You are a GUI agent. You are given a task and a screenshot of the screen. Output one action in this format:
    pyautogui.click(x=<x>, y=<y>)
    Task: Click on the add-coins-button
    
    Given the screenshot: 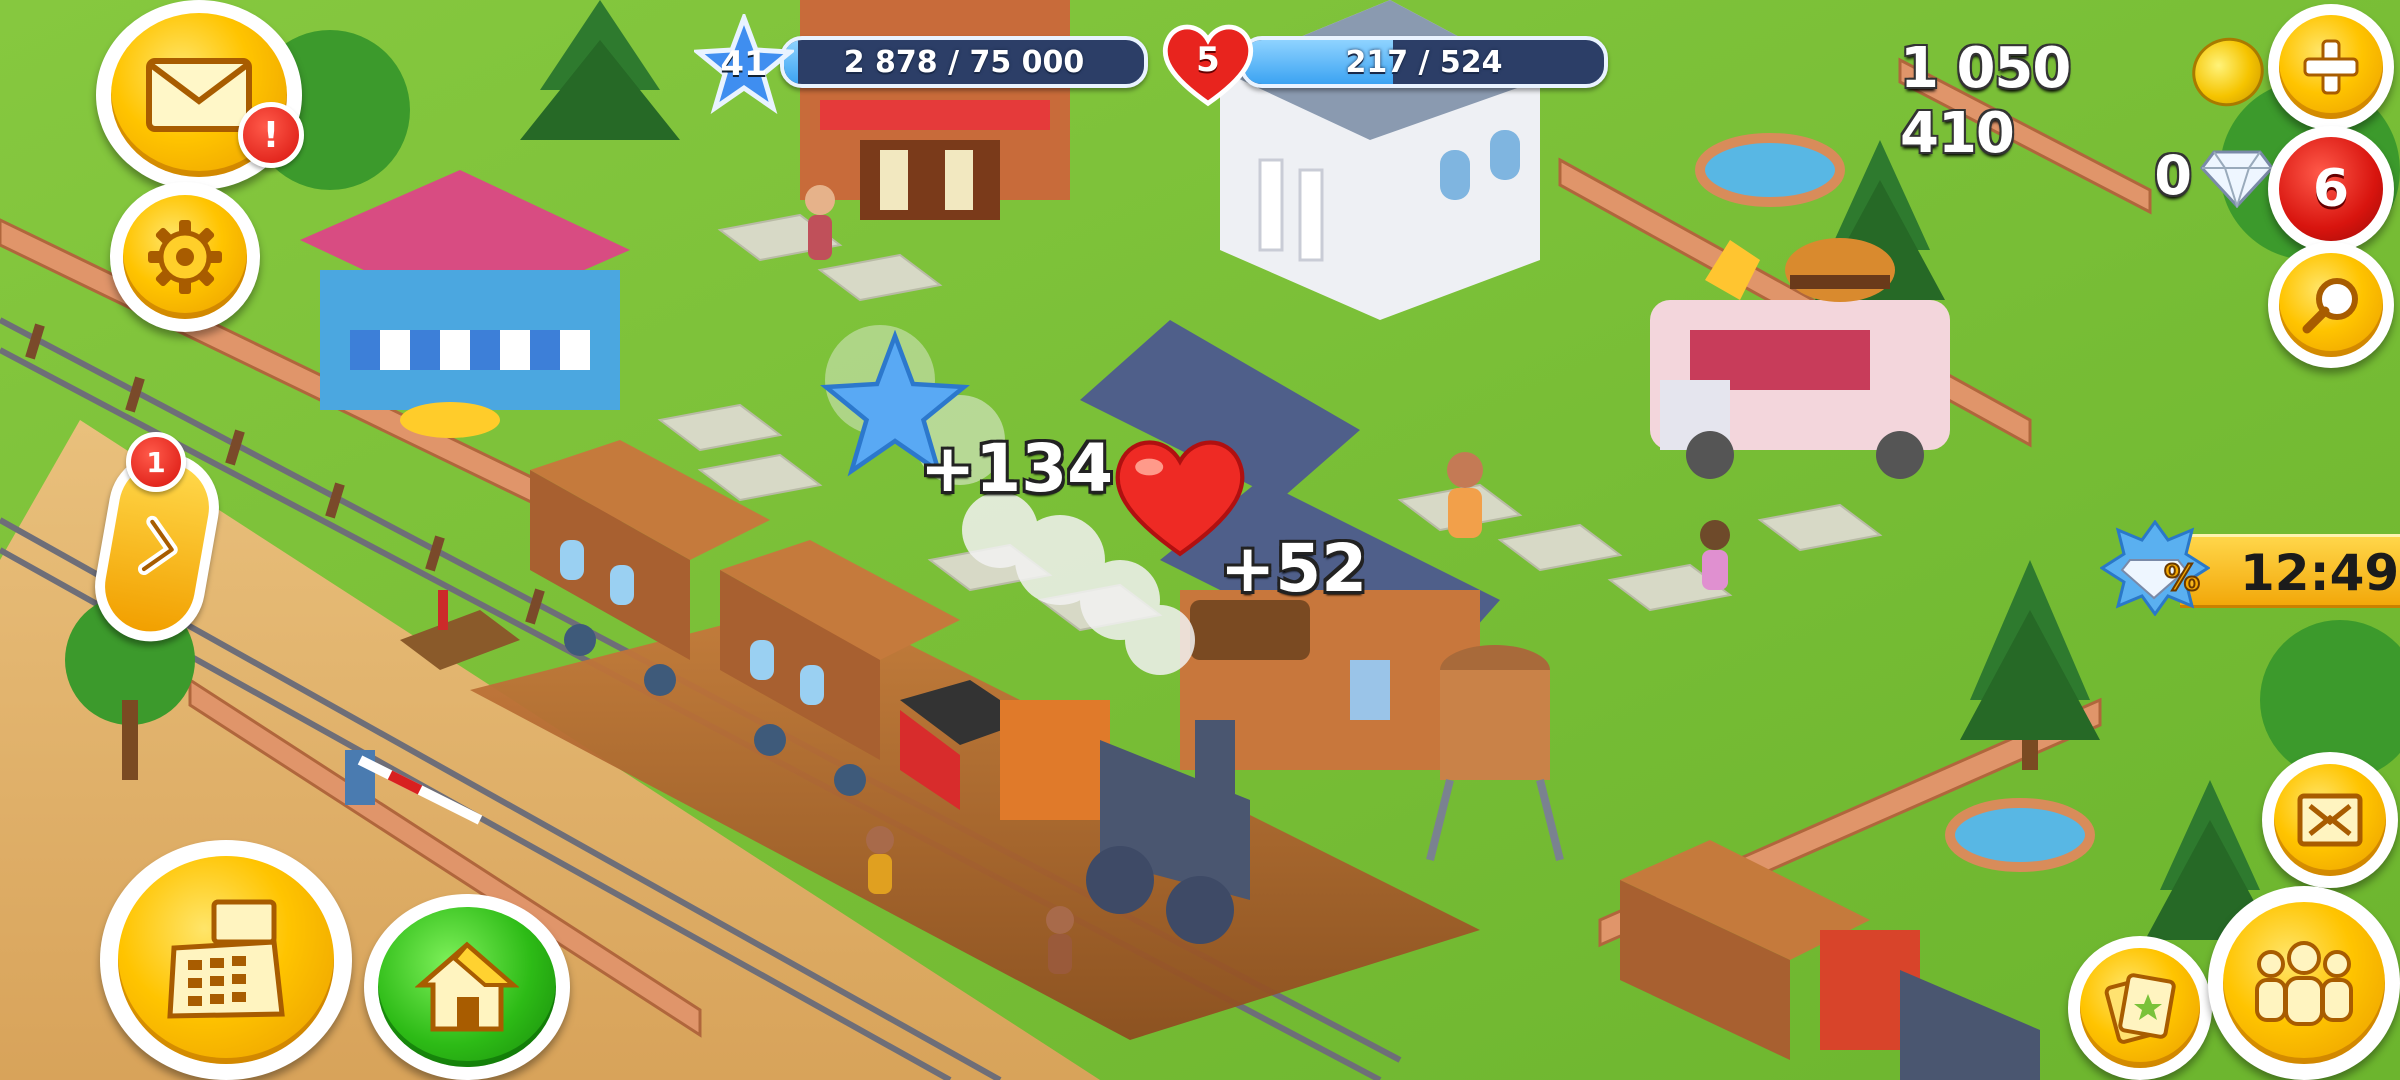 What is the action you would take?
    pyautogui.click(x=2331, y=67)
    